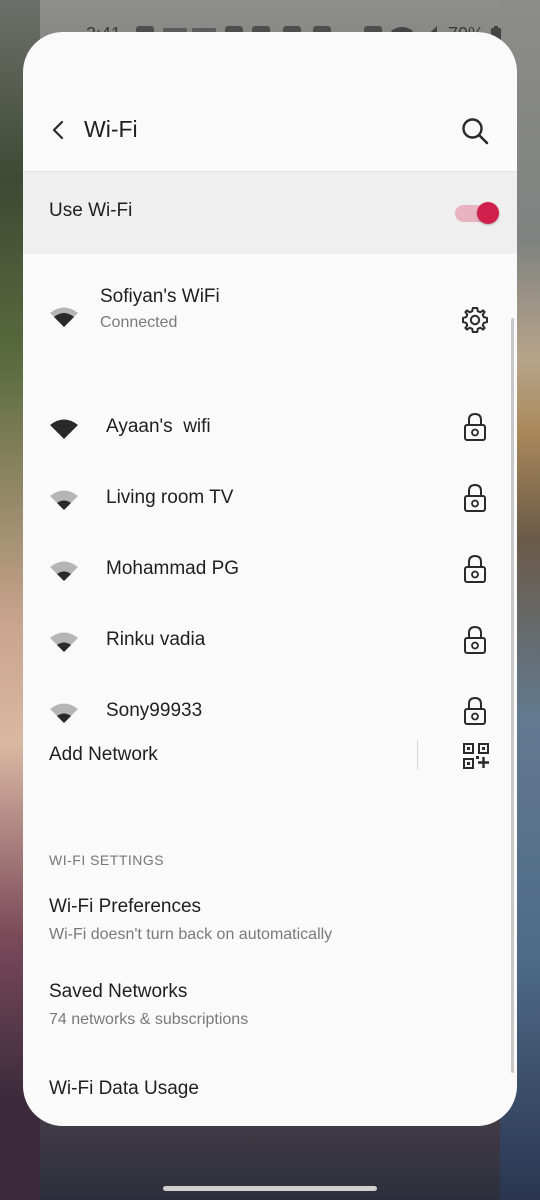  What do you see at coordinates (270, 642) in the screenshot?
I see `network-item: Rinku vadia` at bounding box center [270, 642].